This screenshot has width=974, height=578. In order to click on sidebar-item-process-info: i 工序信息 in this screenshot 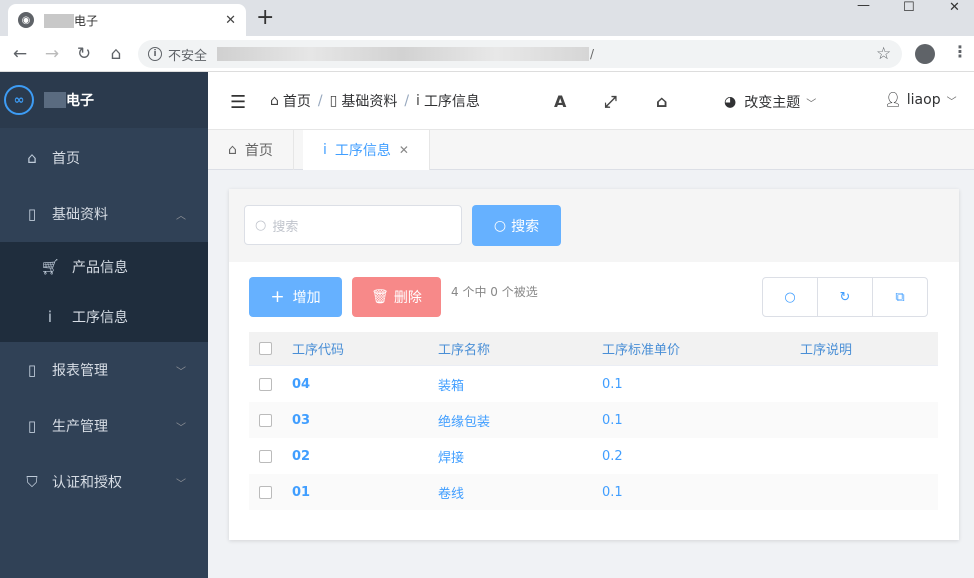, I will do `click(104, 317)`.